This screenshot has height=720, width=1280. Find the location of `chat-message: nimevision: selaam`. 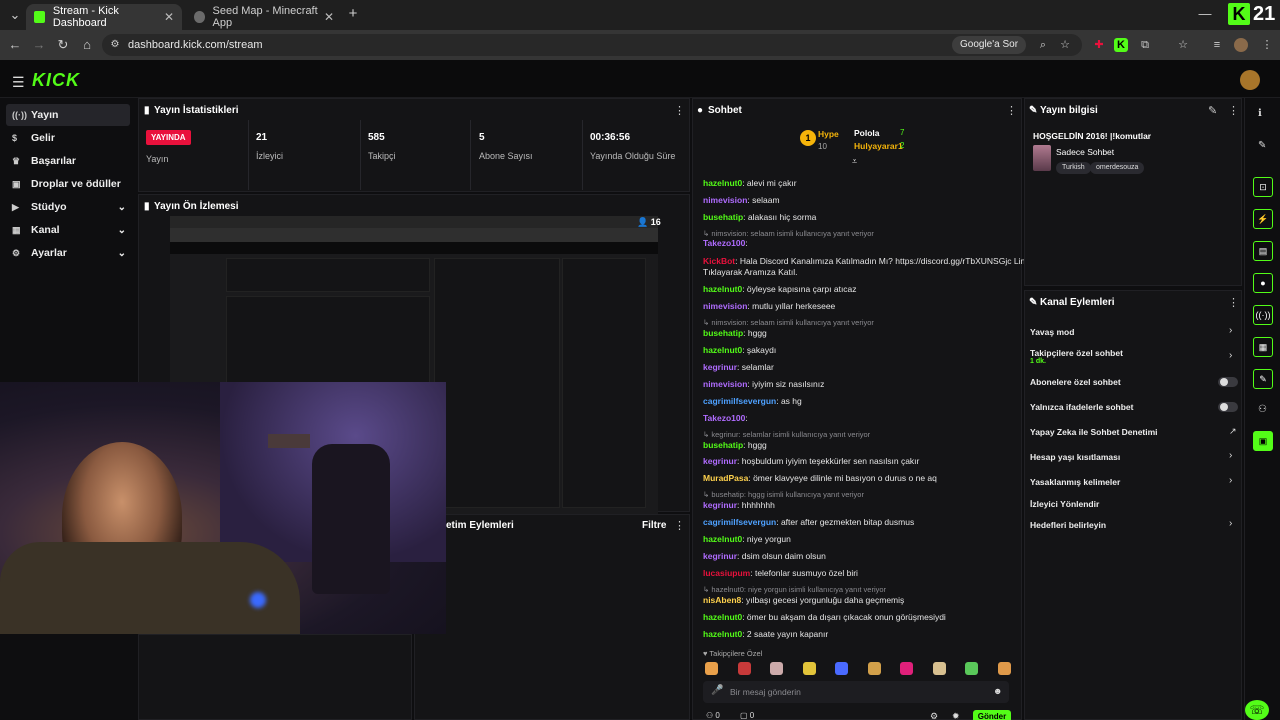

chat-message: nimevision: selaam is located at coordinates (741, 200).